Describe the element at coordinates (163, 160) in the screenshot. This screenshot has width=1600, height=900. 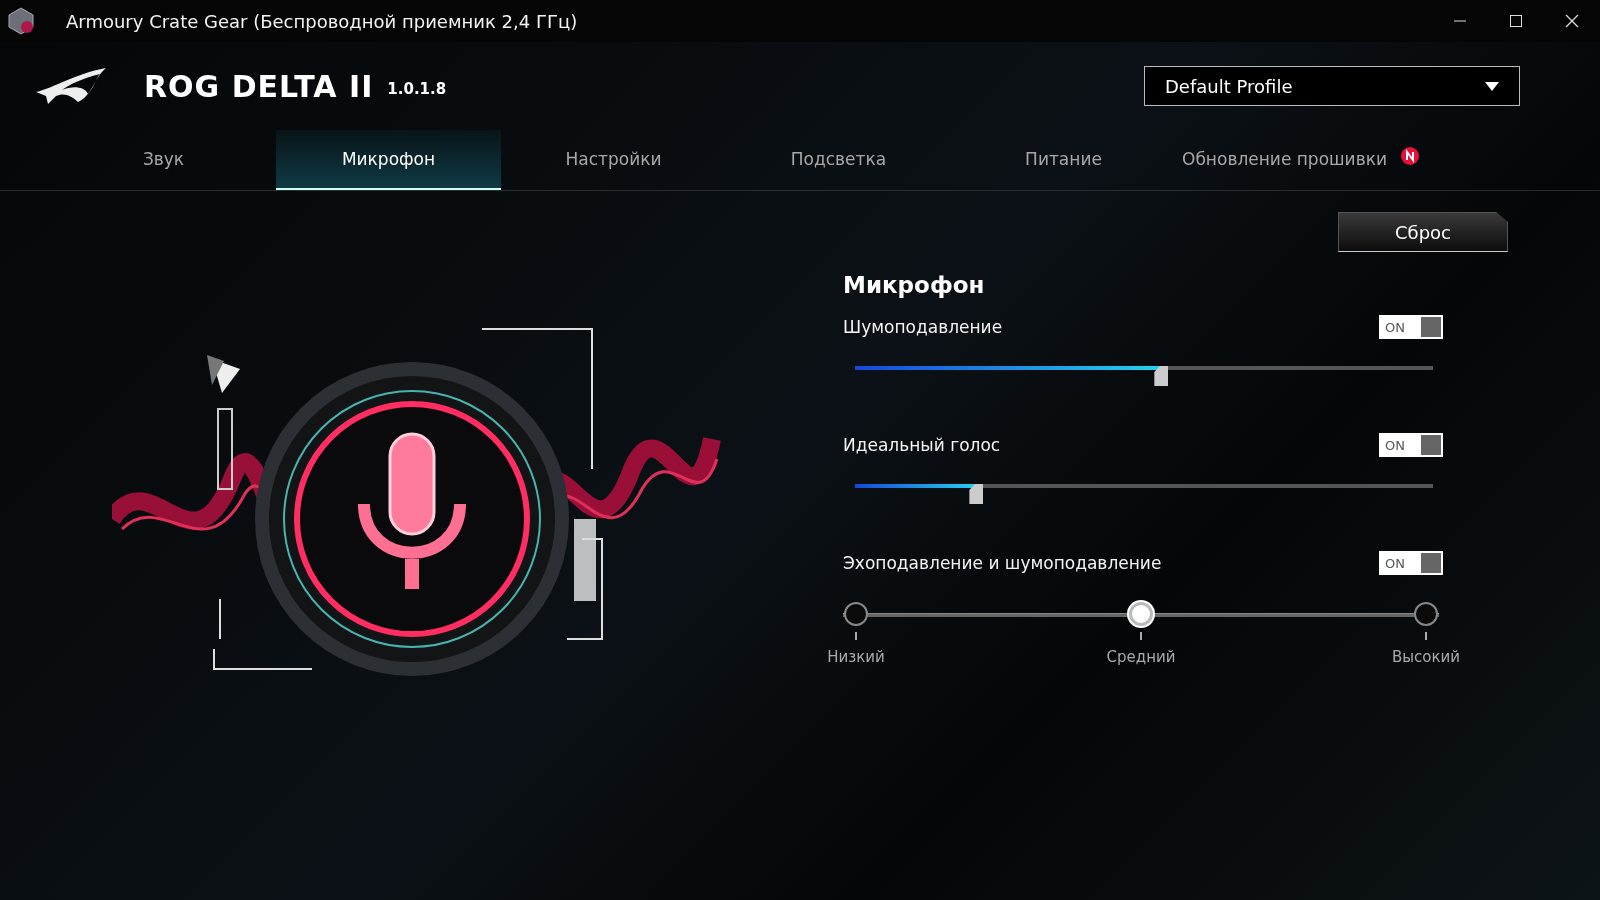
I see `tab: Звук` at that location.